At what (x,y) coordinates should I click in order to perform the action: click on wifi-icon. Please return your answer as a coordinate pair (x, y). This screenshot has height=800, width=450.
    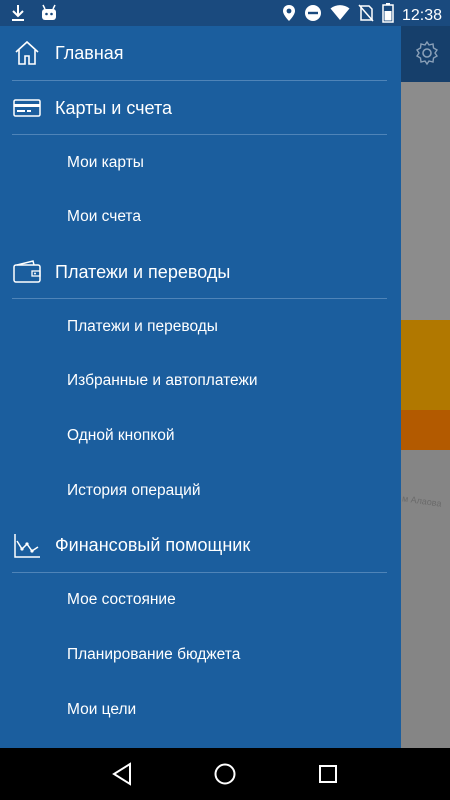
    Looking at the image, I should click on (340, 15).